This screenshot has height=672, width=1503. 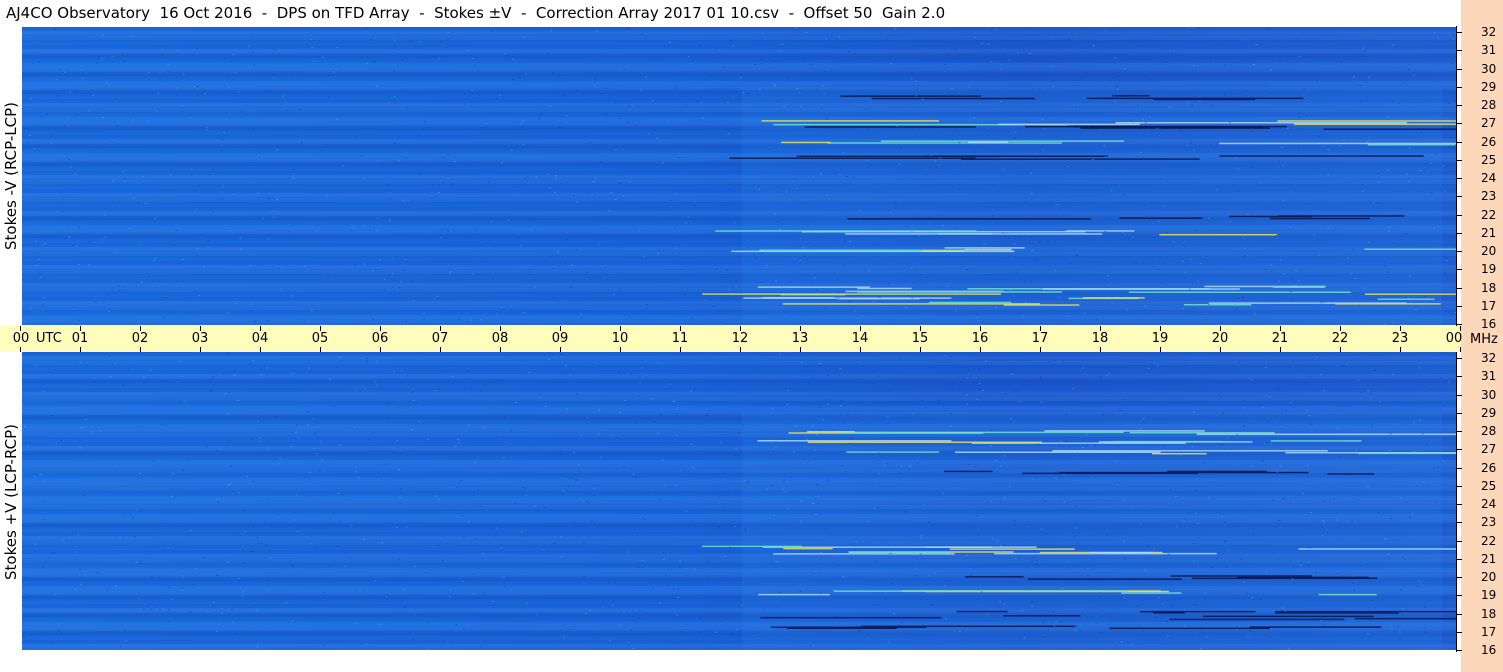 What do you see at coordinates (1454, 338) in the screenshot?
I see `hour-label: 00` at bounding box center [1454, 338].